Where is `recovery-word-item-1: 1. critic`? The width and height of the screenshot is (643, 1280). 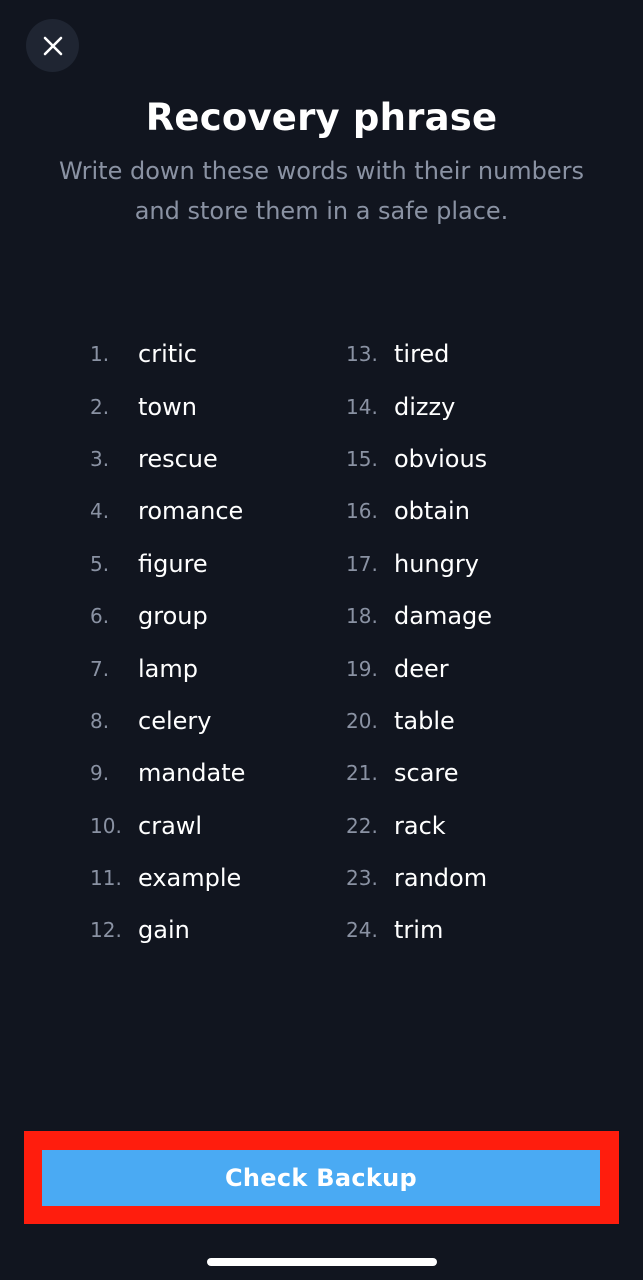
recovery-word-item-1: 1. critic is located at coordinates (218, 354).